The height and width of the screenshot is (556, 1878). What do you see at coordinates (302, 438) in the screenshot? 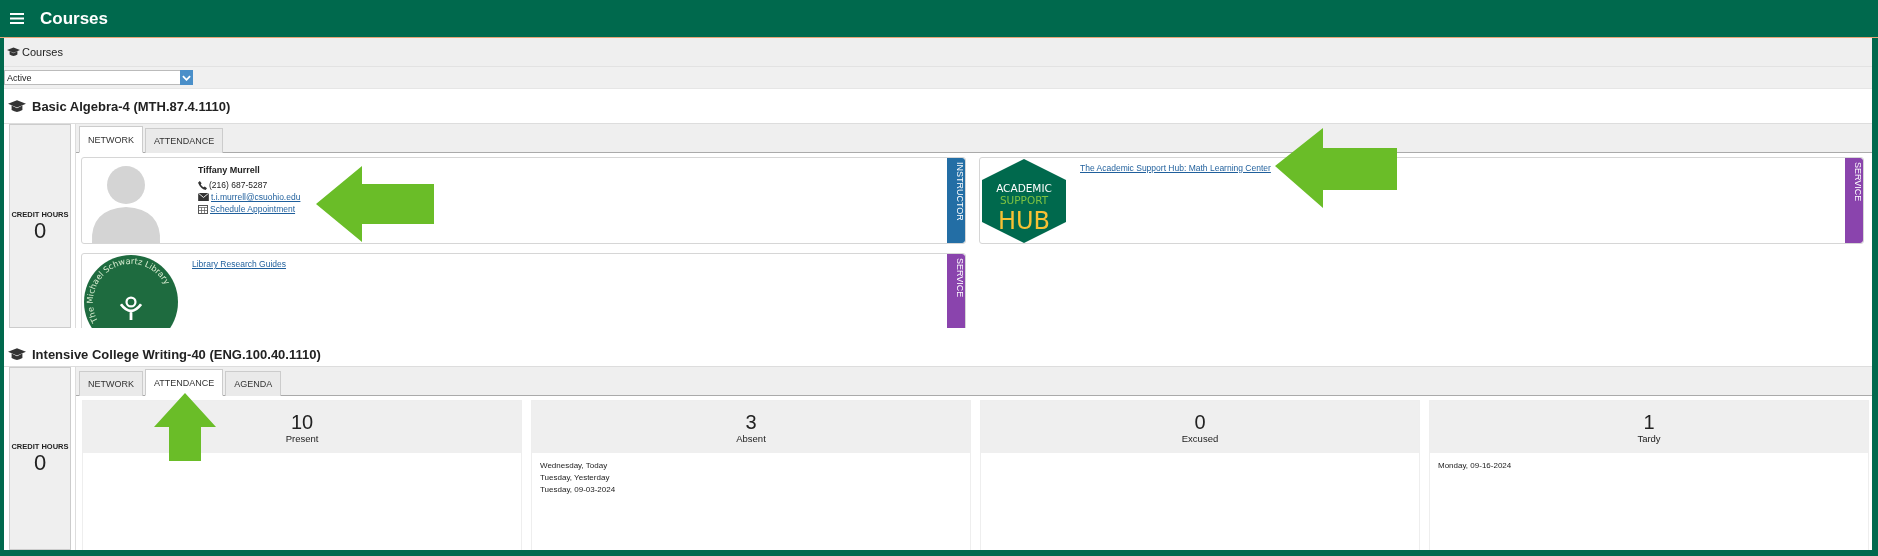
I see `attendance-label: Present` at bounding box center [302, 438].